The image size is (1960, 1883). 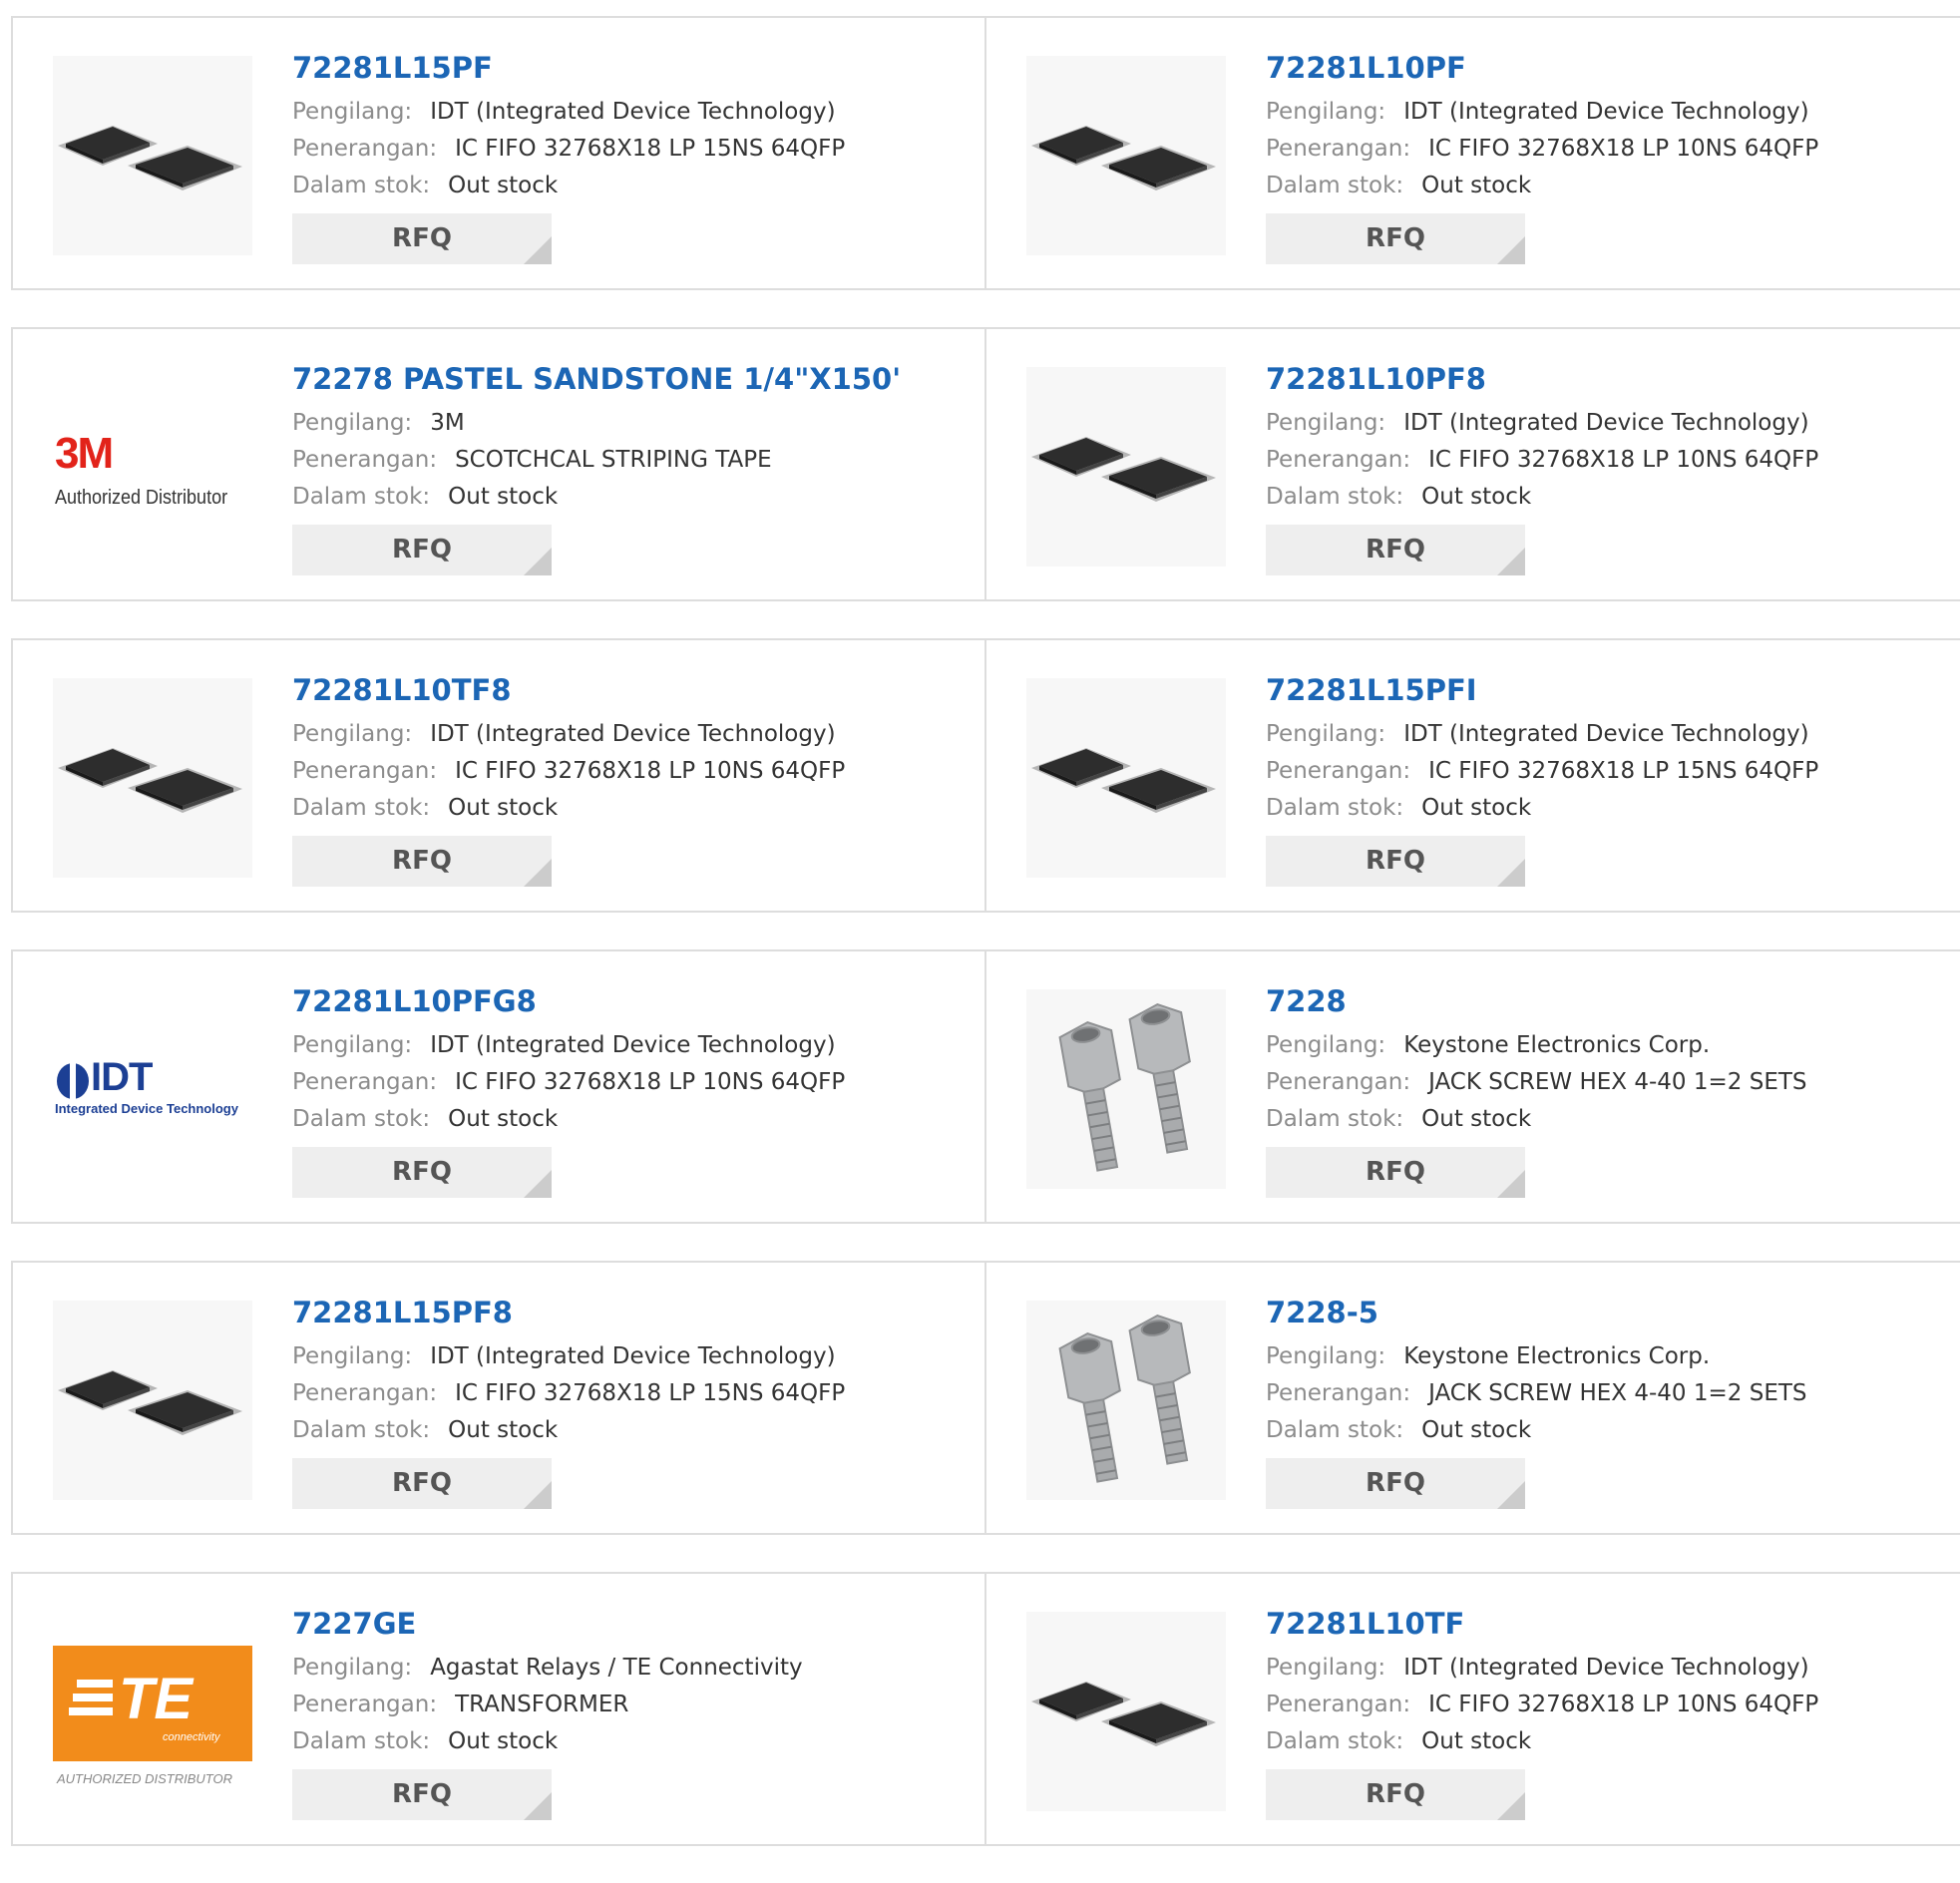 What do you see at coordinates (1536, 1001) in the screenshot?
I see `product-title-link: 7228` at bounding box center [1536, 1001].